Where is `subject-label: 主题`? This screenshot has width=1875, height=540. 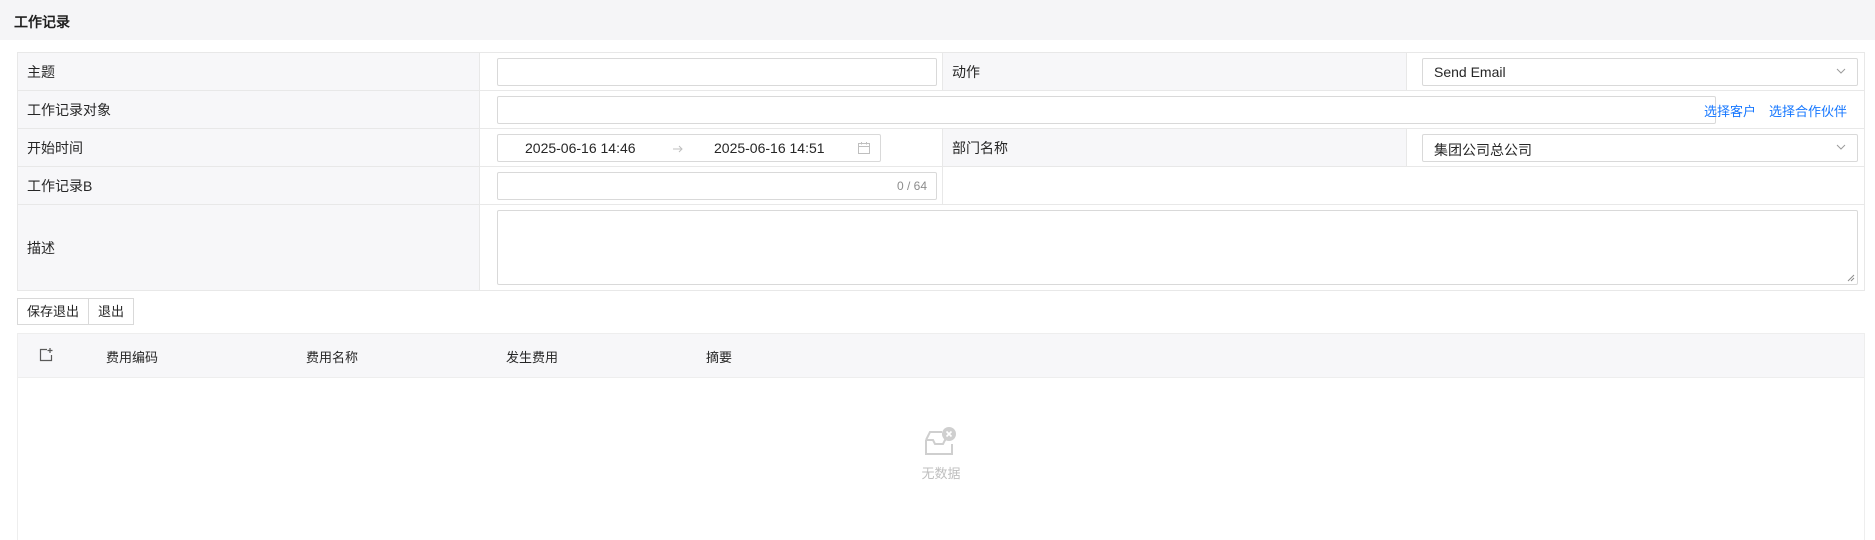
subject-label: 主题 is located at coordinates (41, 71).